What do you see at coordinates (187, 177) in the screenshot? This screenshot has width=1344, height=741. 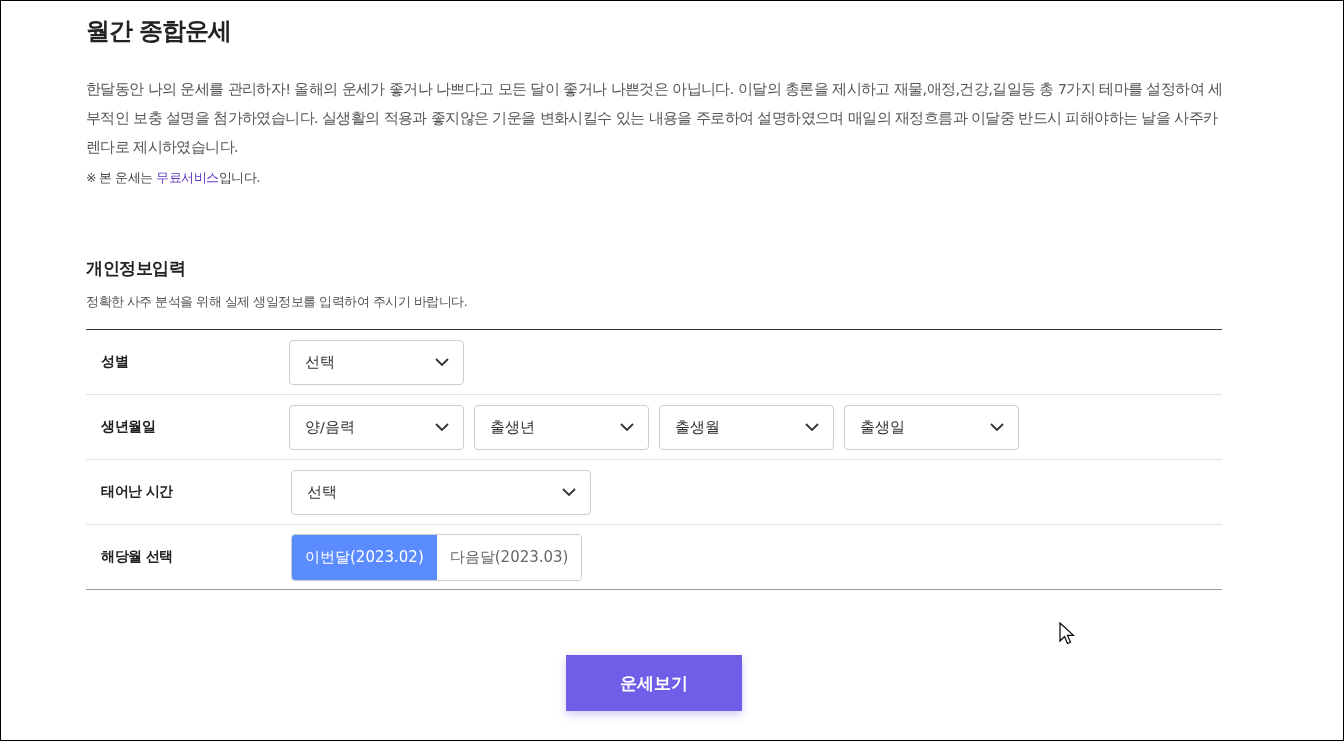 I see `free-service-link: 무료서비스` at bounding box center [187, 177].